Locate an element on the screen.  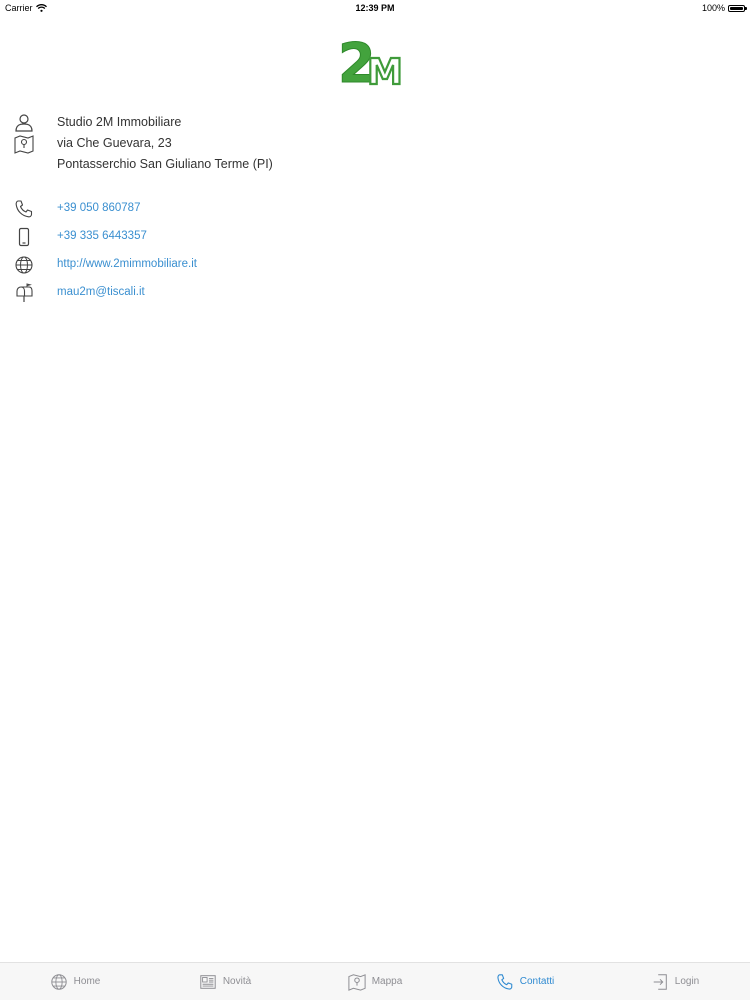
address-line-2: Pontasserchio San Giuliano Terme (PI) is located at coordinates (165, 164).